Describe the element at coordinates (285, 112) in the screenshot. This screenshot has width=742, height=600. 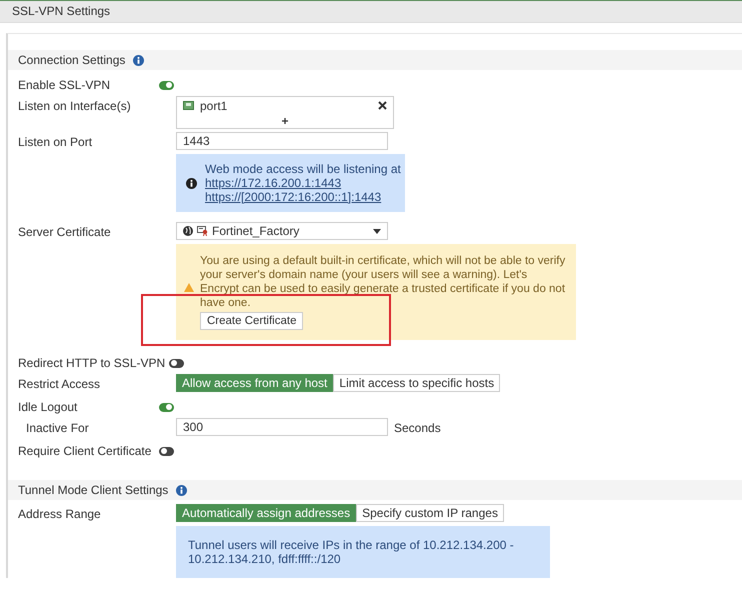
I see `interface-list: port1 +` at that location.